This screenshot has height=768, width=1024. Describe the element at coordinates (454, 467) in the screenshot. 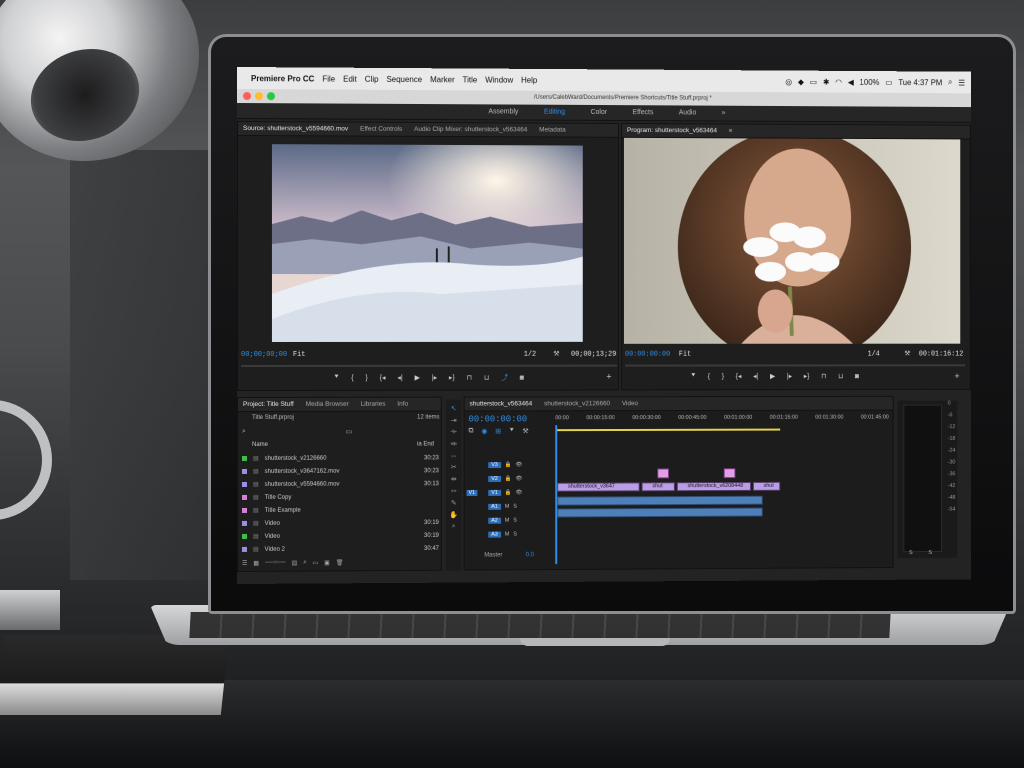

I see `razor-icon: ✂` at that location.